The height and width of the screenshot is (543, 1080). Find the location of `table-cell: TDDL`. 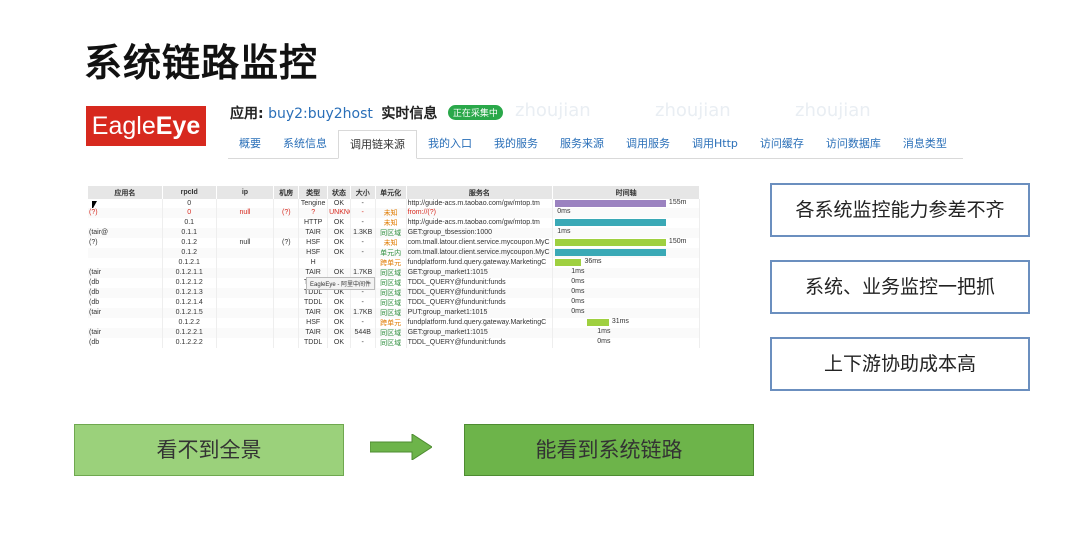

table-cell: TDDL is located at coordinates (313, 342).